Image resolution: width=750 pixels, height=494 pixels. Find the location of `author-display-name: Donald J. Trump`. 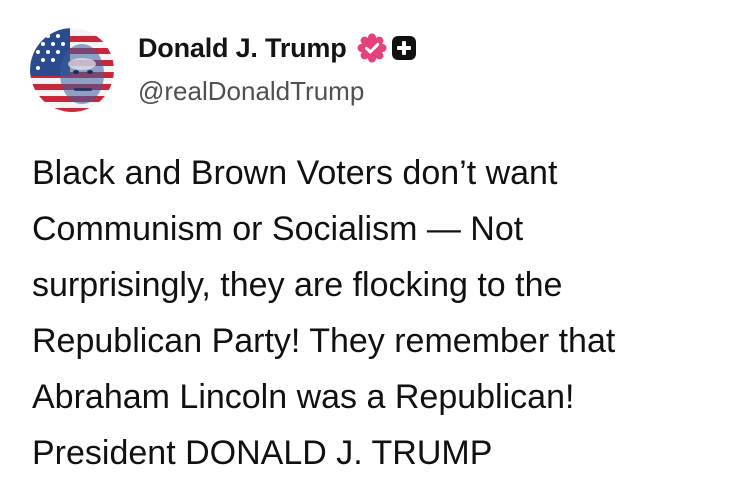

author-display-name: Donald J. Trump is located at coordinates (242, 48).